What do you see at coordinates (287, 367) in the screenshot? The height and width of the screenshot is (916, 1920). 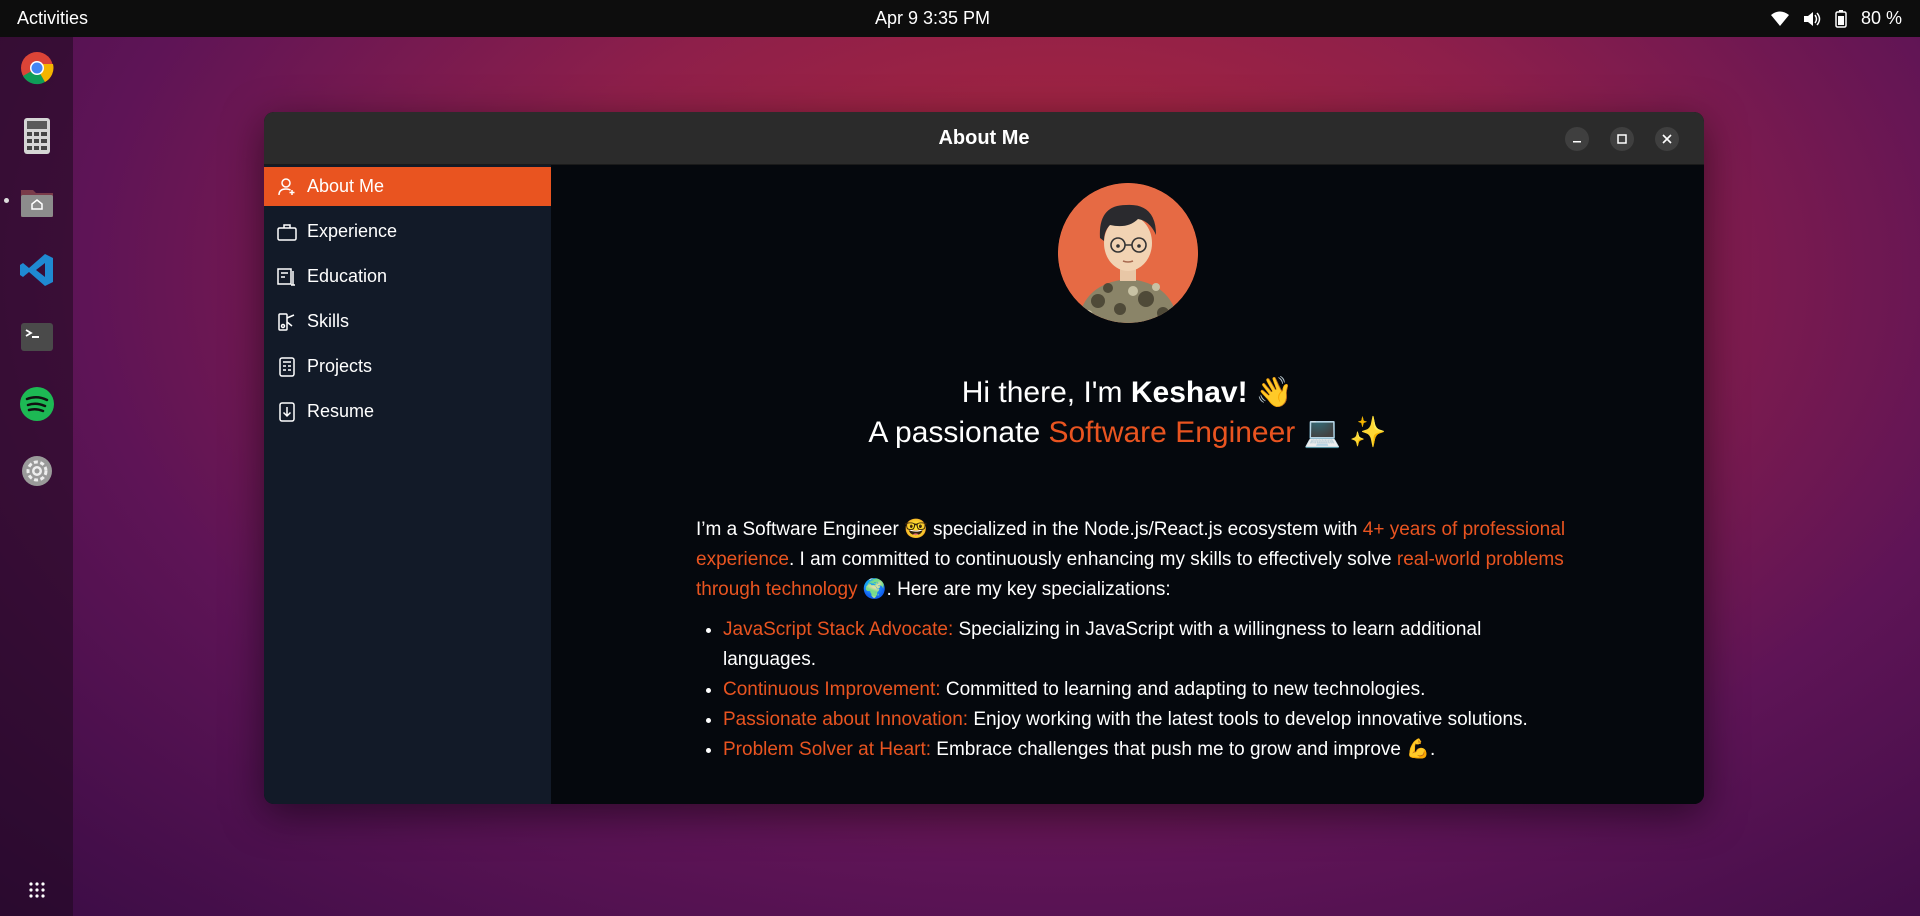 I see `projects-icon` at bounding box center [287, 367].